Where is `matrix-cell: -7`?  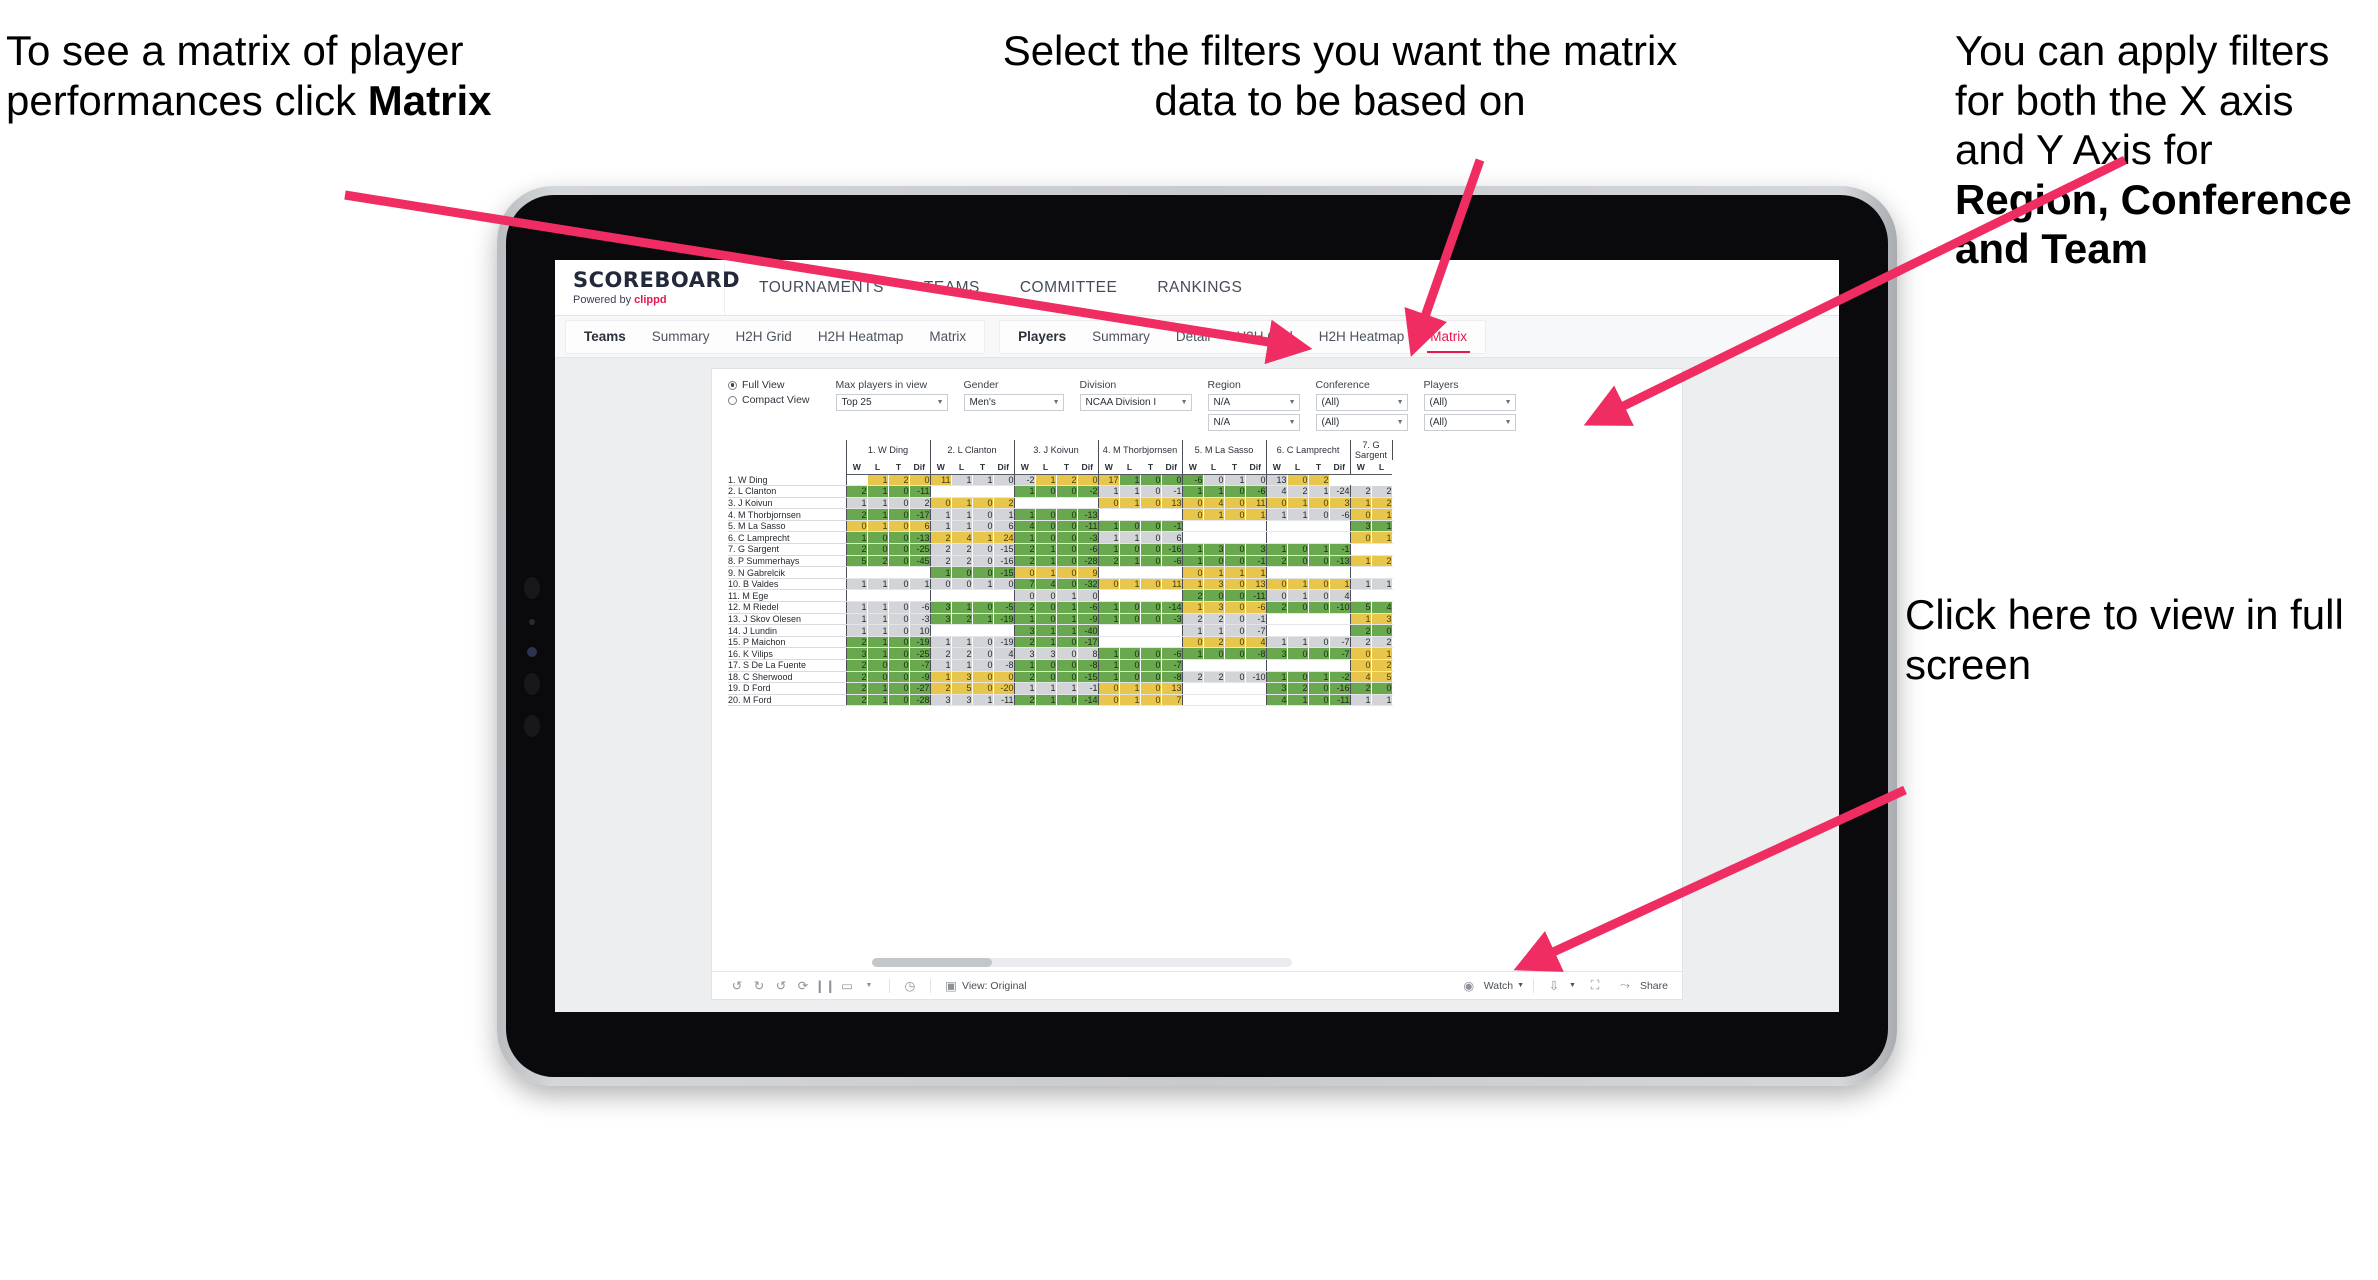 matrix-cell: -7 is located at coordinates (1339, 642).